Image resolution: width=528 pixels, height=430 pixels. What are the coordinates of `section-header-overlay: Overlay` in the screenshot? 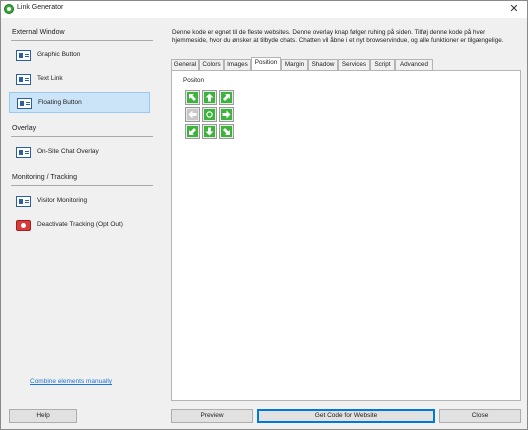 It's located at (24, 128).